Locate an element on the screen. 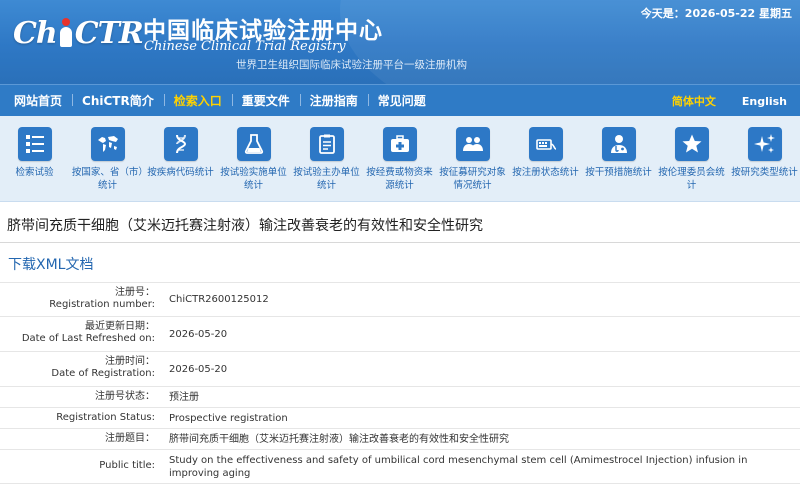 The height and width of the screenshot is (489, 800). detail-value: Prospective registration is located at coordinates (228, 418).